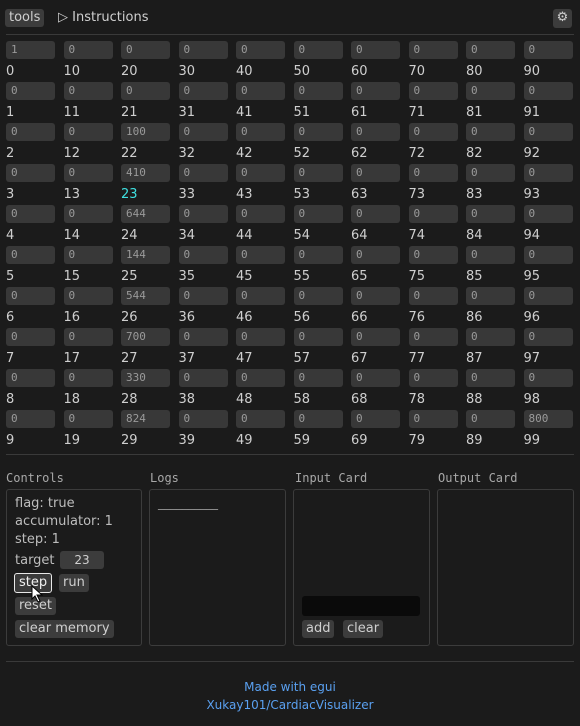  I want to click on memory-cell-input: 800, so click(548, 419).